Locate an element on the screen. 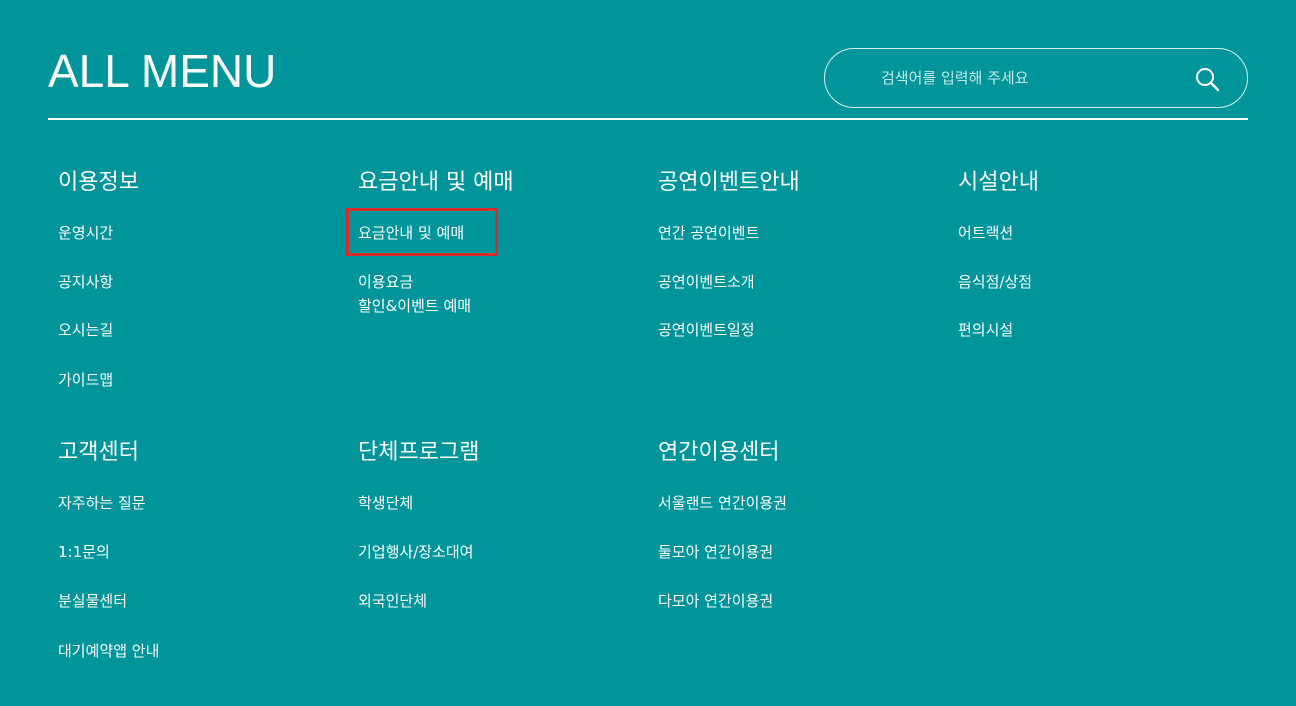 The width and height of the screenshot is (1296, 706). menu-item-corporate-events: 기업행사/장소대여 is located at coordinates (415, 552).